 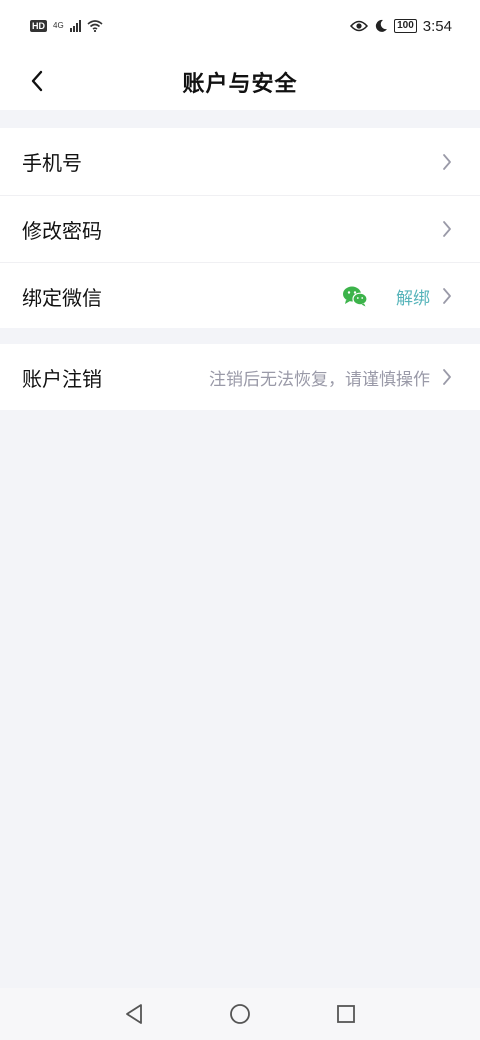 What do you see at coordinates (240, 26) in the screenshot?
I see `status-bar: HD 4G 100 3:54` at bounding box center [240, 26].